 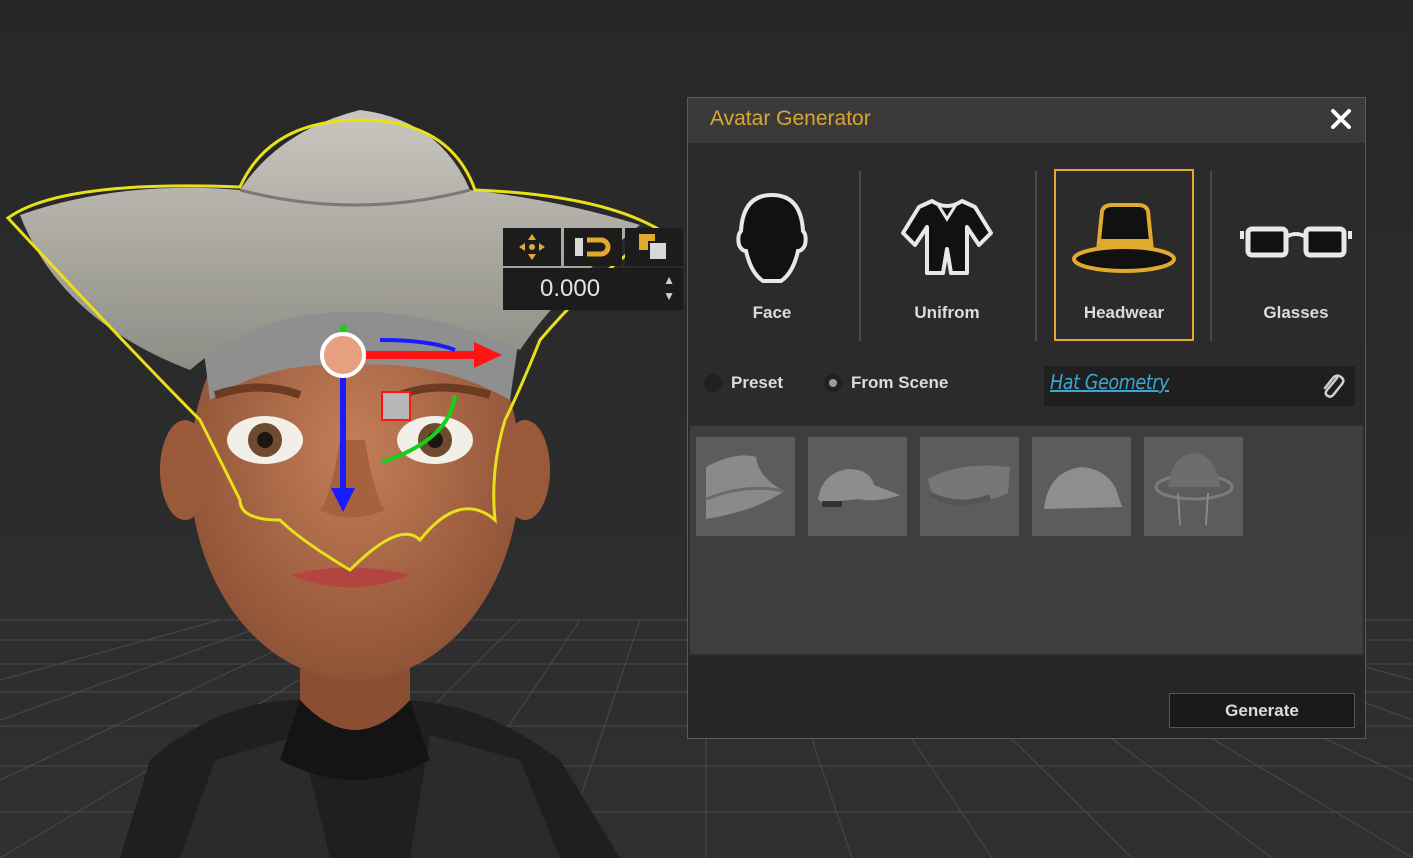 I want to click on peaked-cap-icon, so click(x=969, y=485).